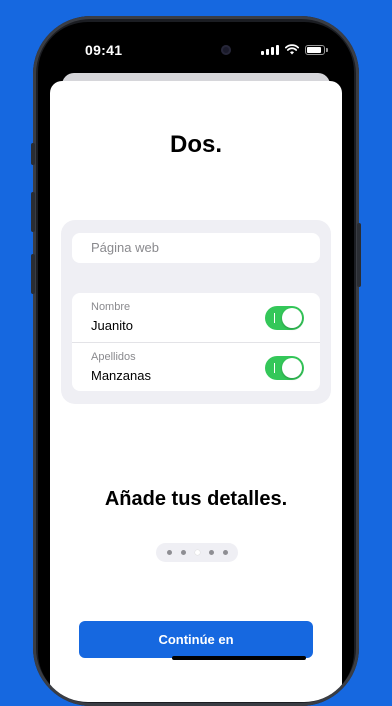 This screenshot has height=706, width=392. Describe the element at coordinates (359, 255) in the screenshot. I see `side-button-power` at that location.